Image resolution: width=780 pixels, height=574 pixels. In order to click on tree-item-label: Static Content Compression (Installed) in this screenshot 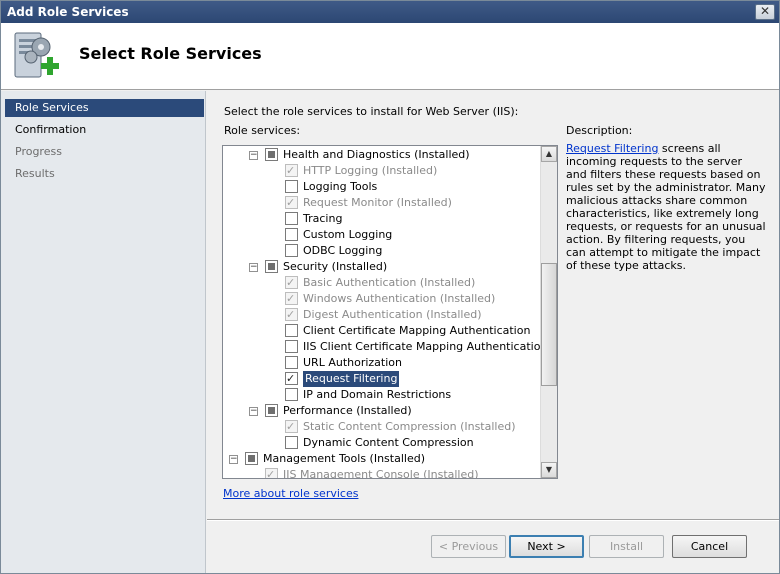, I will do `click(409, 426)`.